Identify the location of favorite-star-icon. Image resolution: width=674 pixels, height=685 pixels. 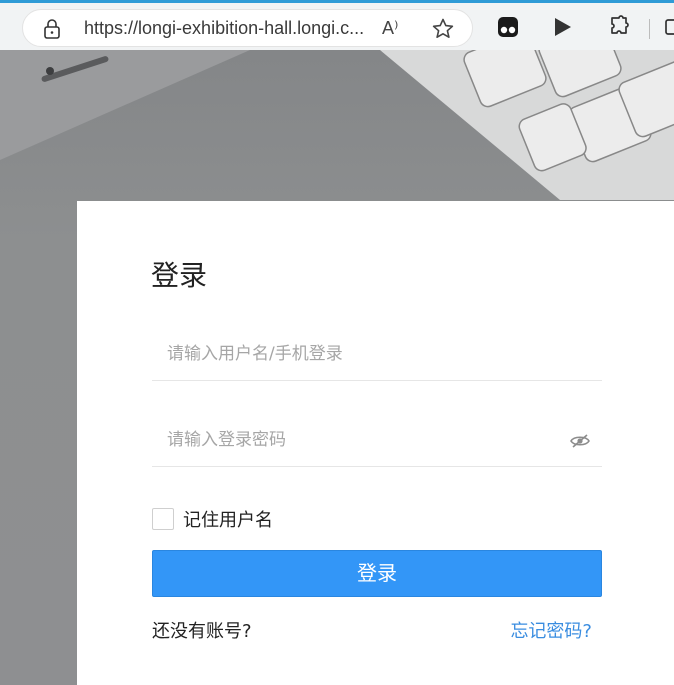
(443, 31).